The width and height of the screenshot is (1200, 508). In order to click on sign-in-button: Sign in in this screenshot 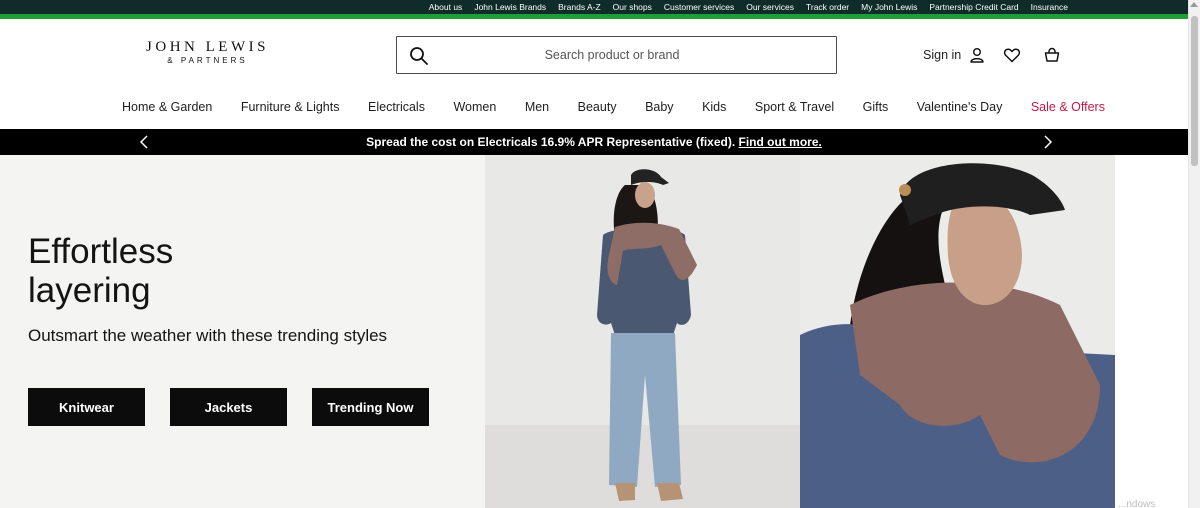, I will do `click(954, 55)`.